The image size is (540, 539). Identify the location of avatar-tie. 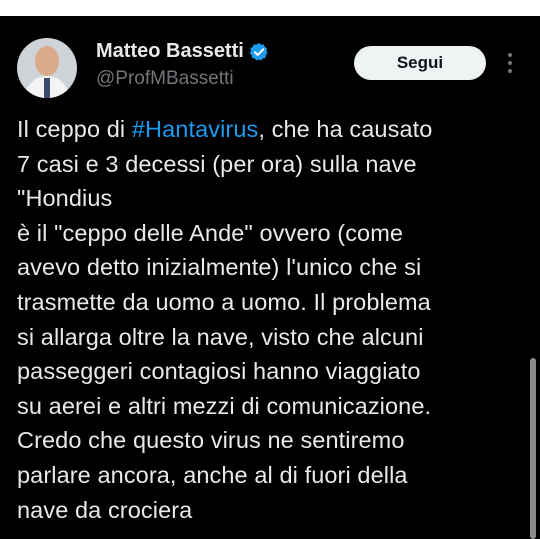
(47, 88).